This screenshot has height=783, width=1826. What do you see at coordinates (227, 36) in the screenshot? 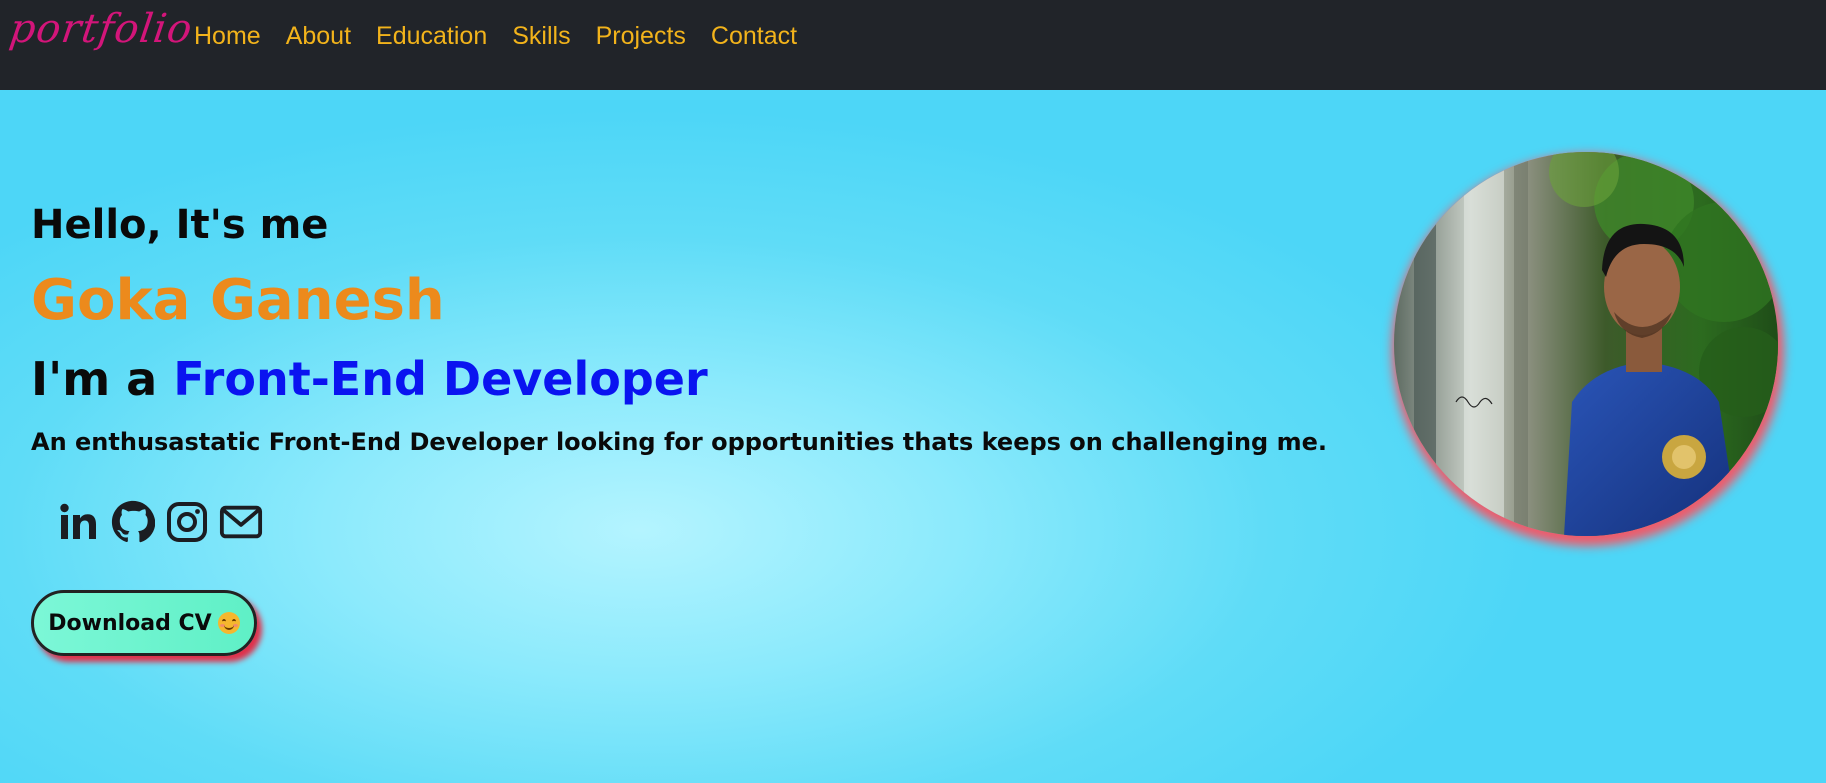
I see `nav-link-home: Home` at bounding box center [227, 36].